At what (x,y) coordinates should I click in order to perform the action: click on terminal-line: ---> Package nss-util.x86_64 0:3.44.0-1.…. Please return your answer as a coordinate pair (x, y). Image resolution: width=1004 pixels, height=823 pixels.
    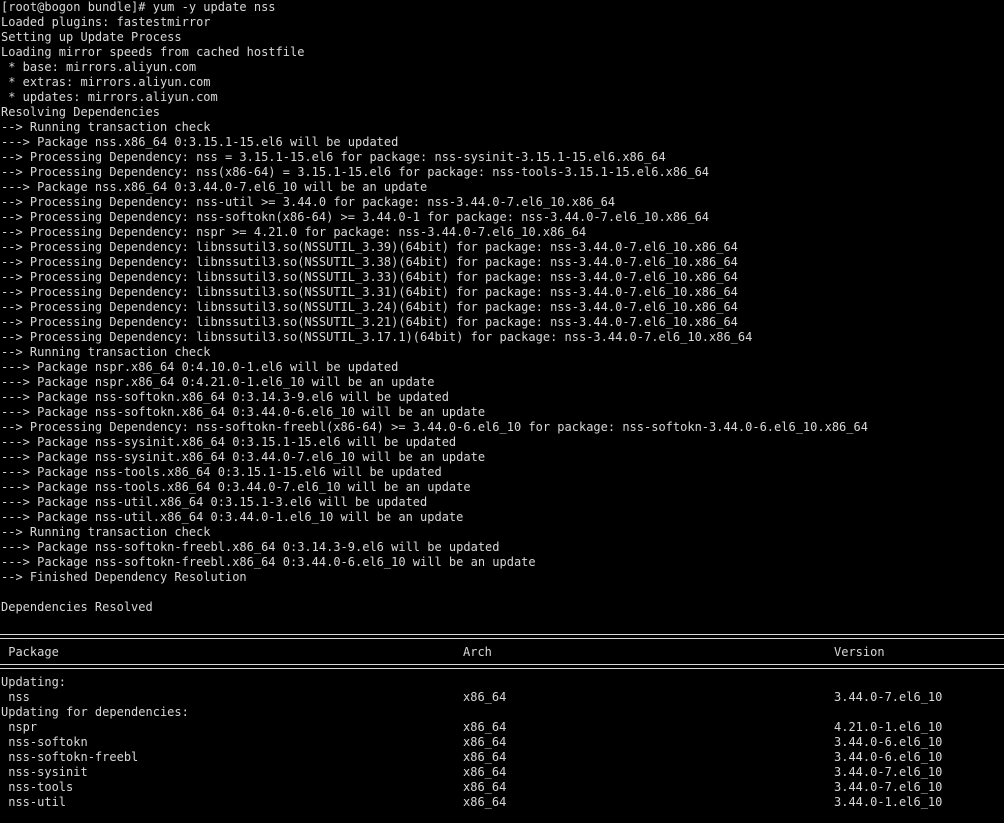
    Looking at the image, I should click on (232, 517).